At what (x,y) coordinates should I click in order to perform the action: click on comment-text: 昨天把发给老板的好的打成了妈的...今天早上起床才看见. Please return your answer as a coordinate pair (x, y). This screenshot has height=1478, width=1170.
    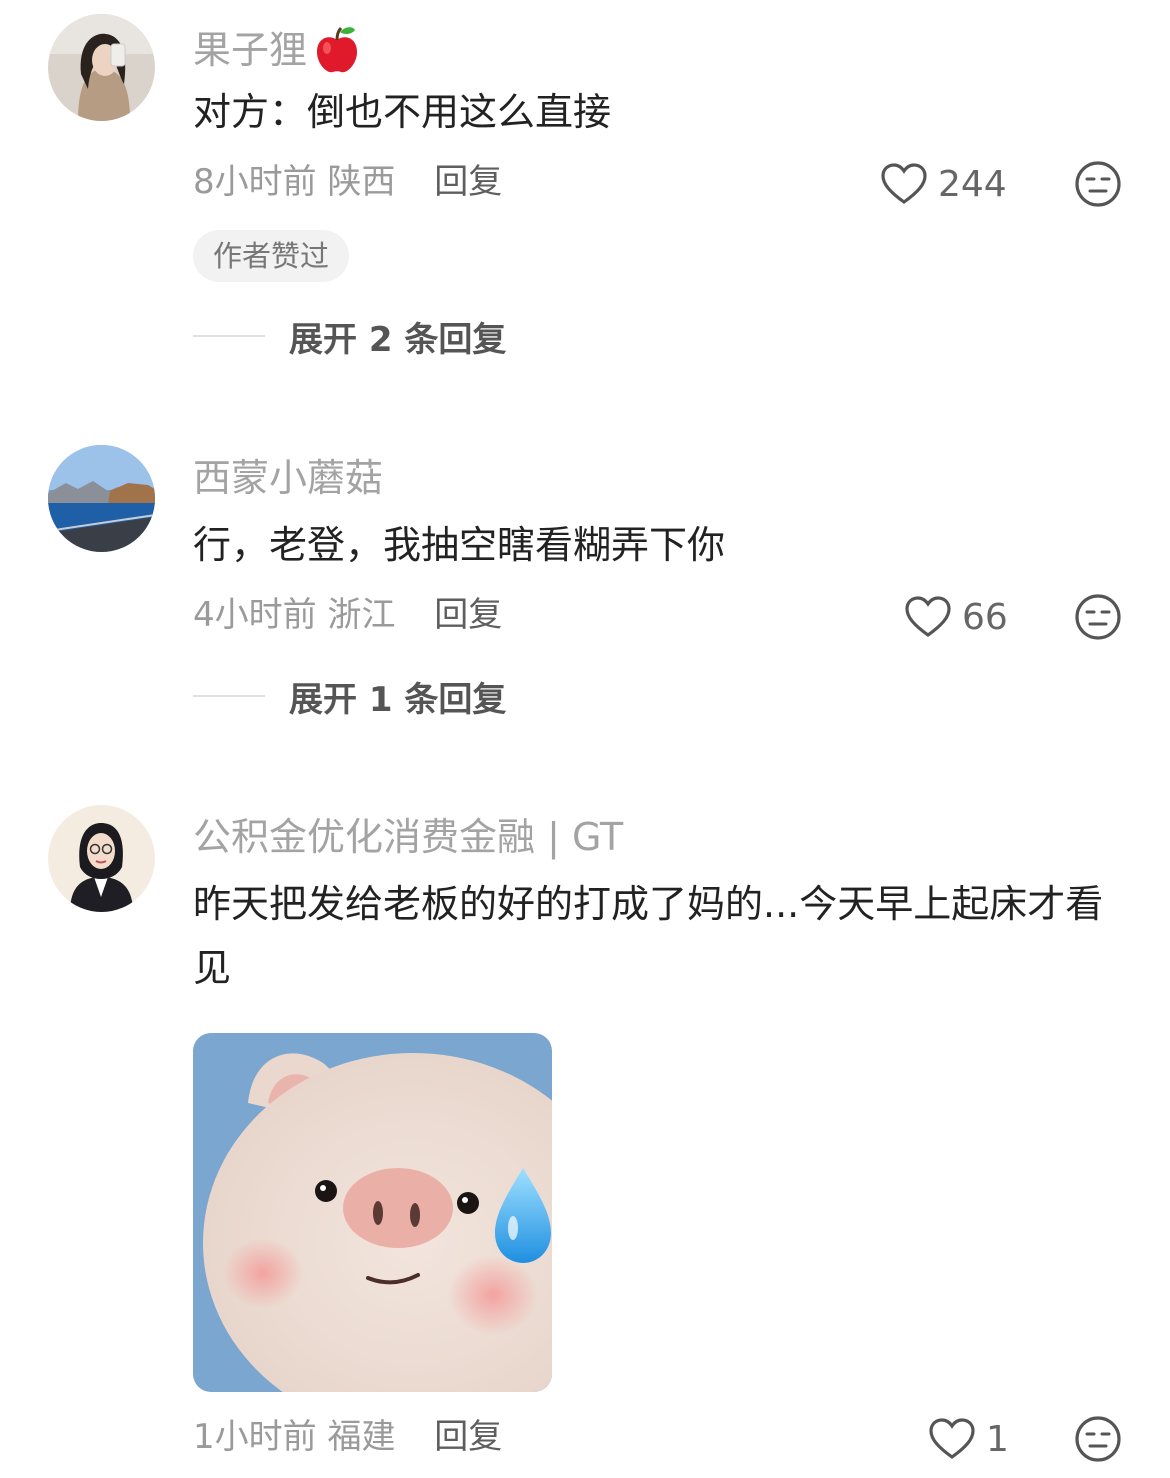
    Looking at the image, I should click on (648, 936).